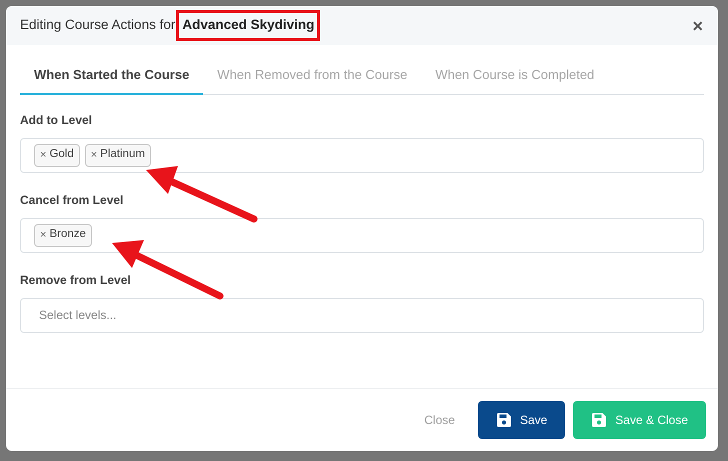 The width and height of the screenshot is (728, 461). Describe the element at coordinates (76, 280) in the screenshot. I see `field-label: Remove from Level` at that location.